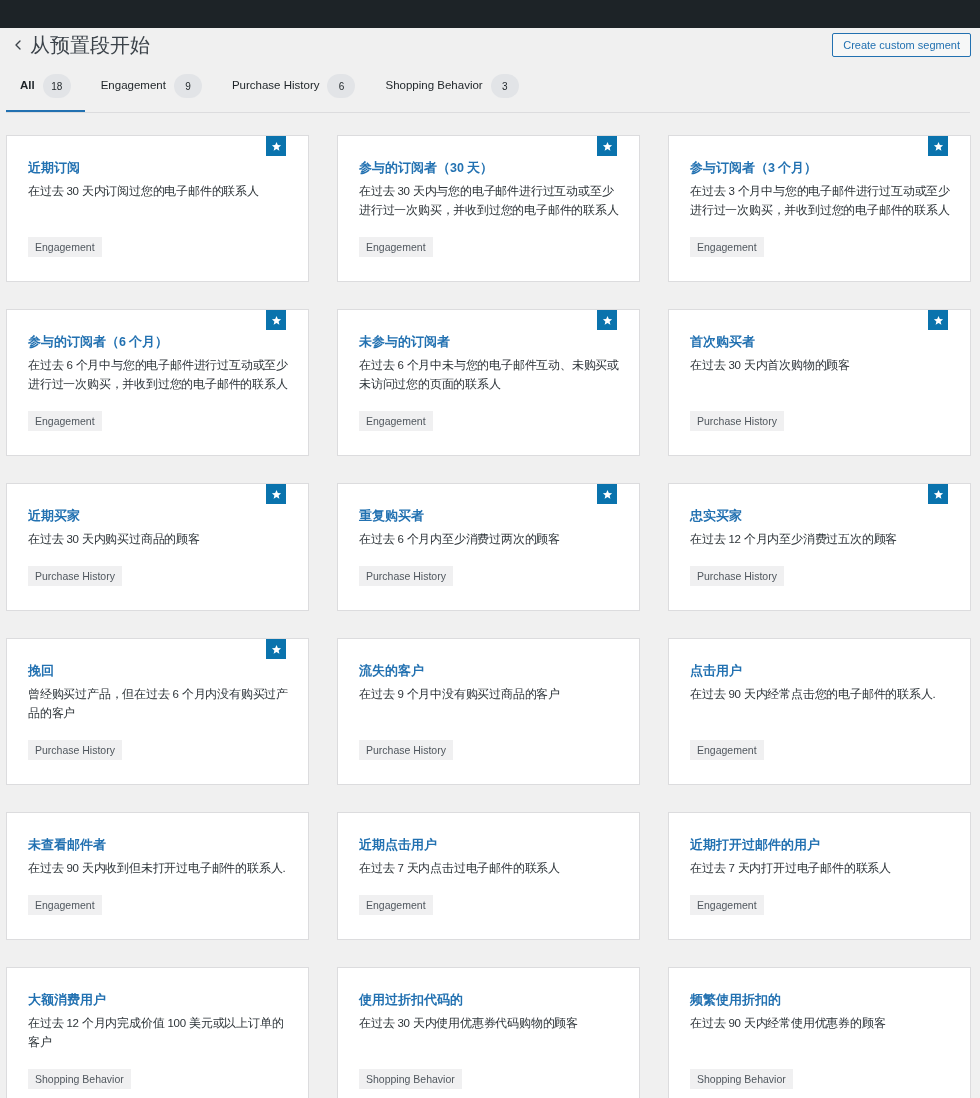 This screenshot has width=980, height=1098. What do you see at coordinates (716, 516) in the screenshot?
I see `segment-title: 忠实买家` at bounding box center [716, 516].